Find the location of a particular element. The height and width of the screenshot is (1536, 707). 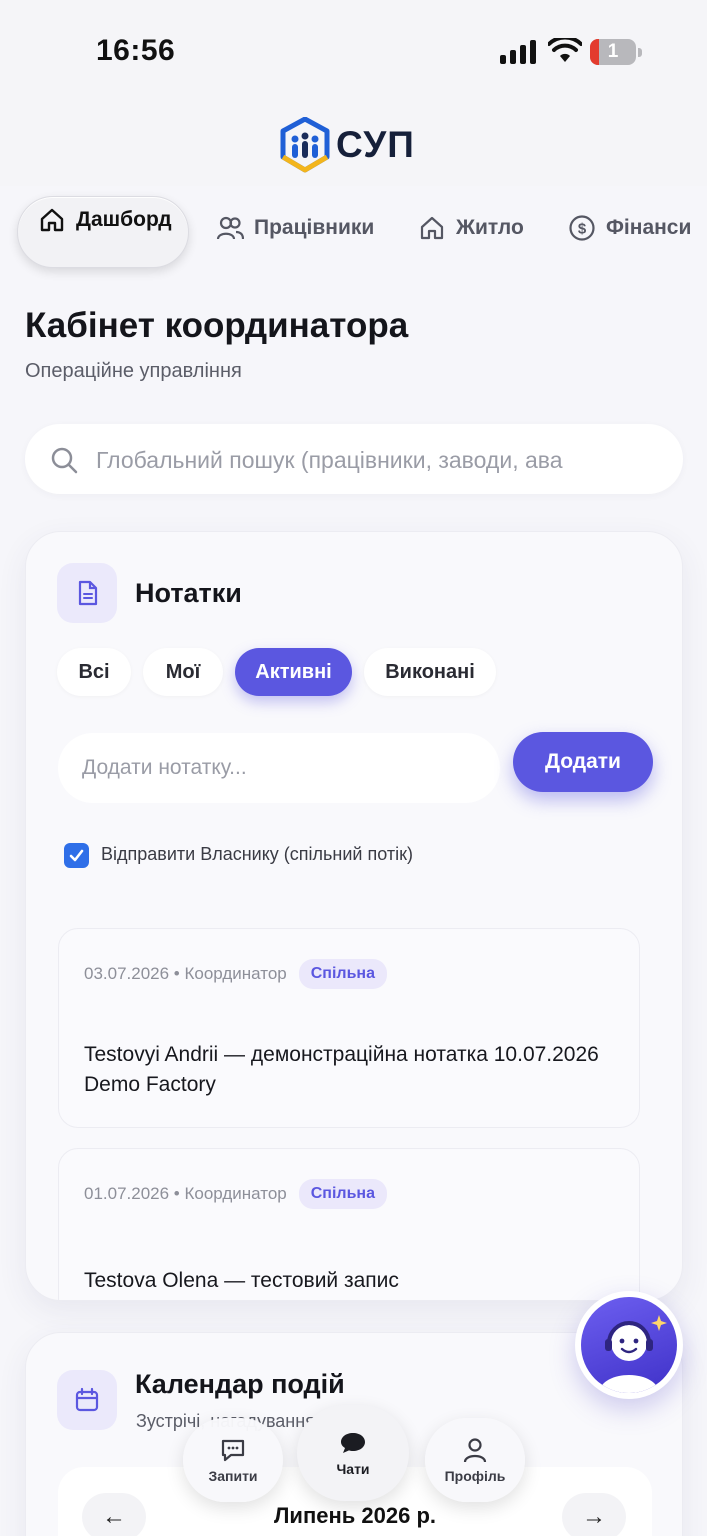

signal-icon is located at coordinates (518, 52).